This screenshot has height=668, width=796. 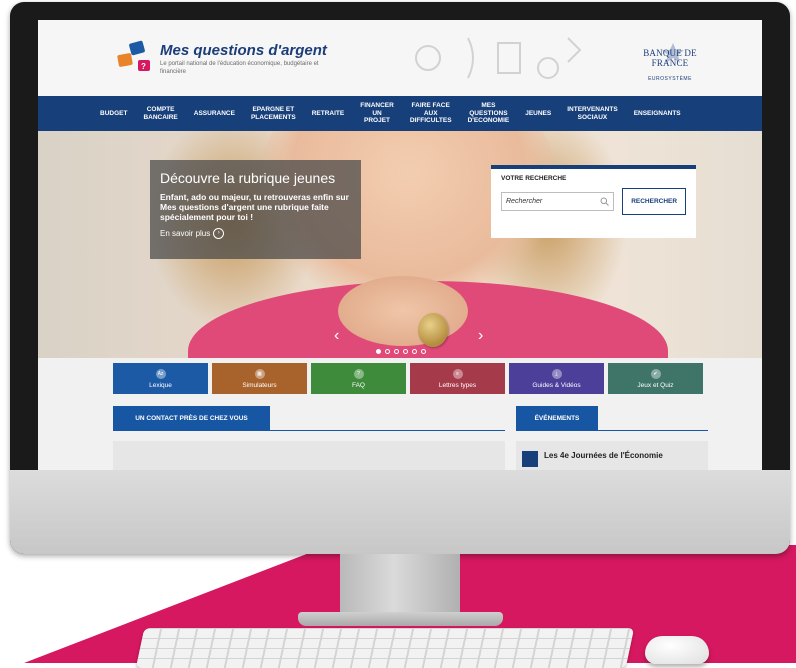 I want to click on keyboard, so click(x=385, y=648).